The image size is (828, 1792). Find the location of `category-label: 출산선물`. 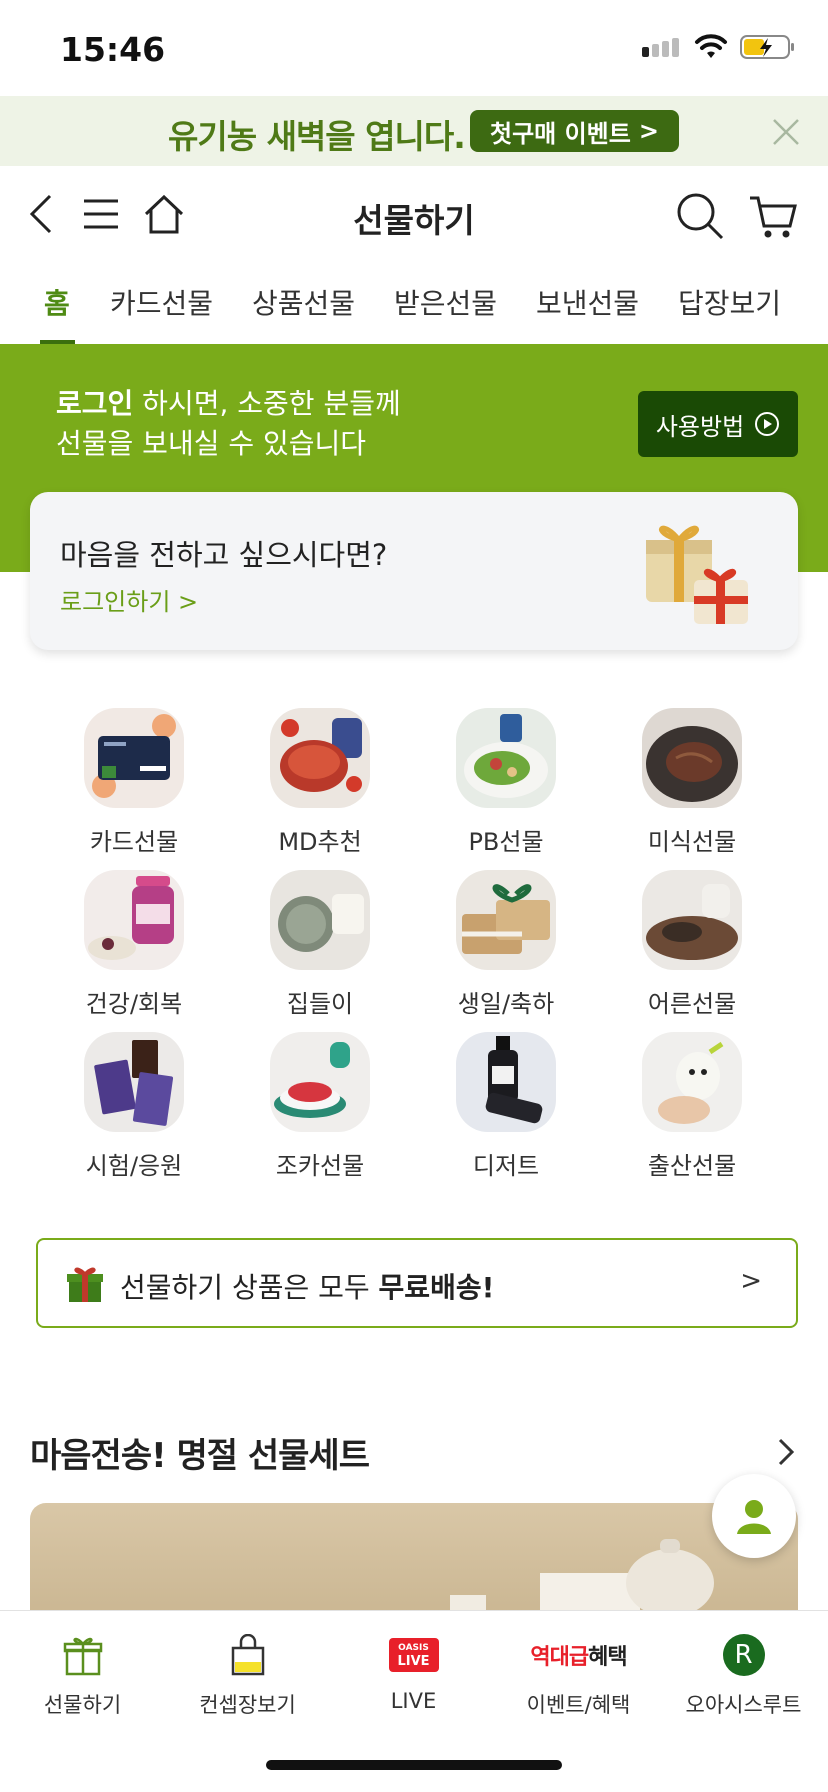

category-label: 출산선물 is located at coordinates (692, 1166).